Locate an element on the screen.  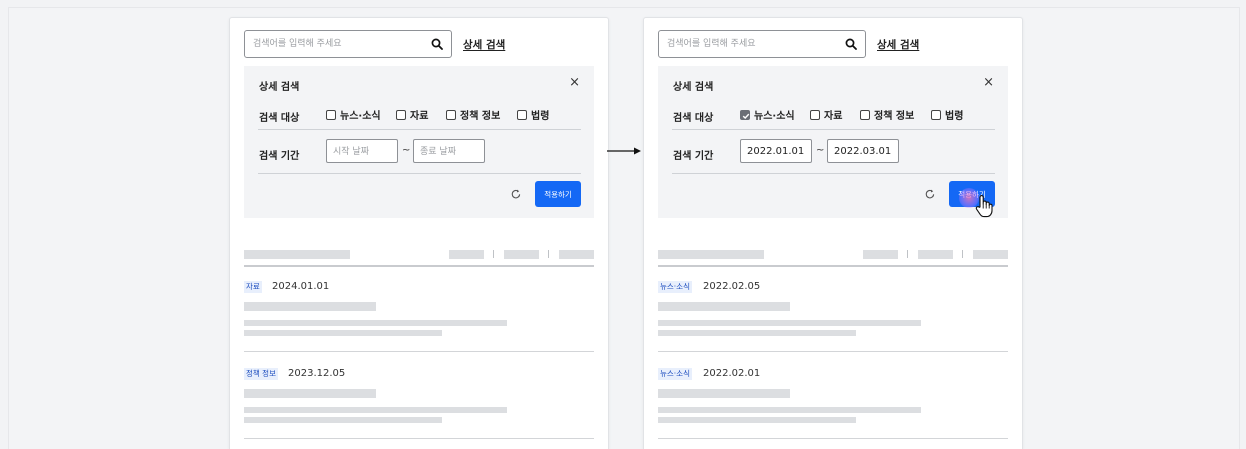
arrow-right-icon is located at coordinates (624, 151).